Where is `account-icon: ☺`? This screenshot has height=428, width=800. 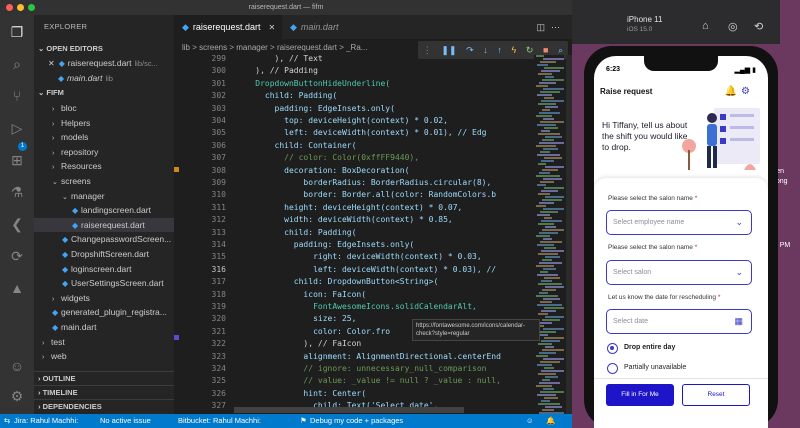
account-icon: ☺ is located at coordinates (17, 366).